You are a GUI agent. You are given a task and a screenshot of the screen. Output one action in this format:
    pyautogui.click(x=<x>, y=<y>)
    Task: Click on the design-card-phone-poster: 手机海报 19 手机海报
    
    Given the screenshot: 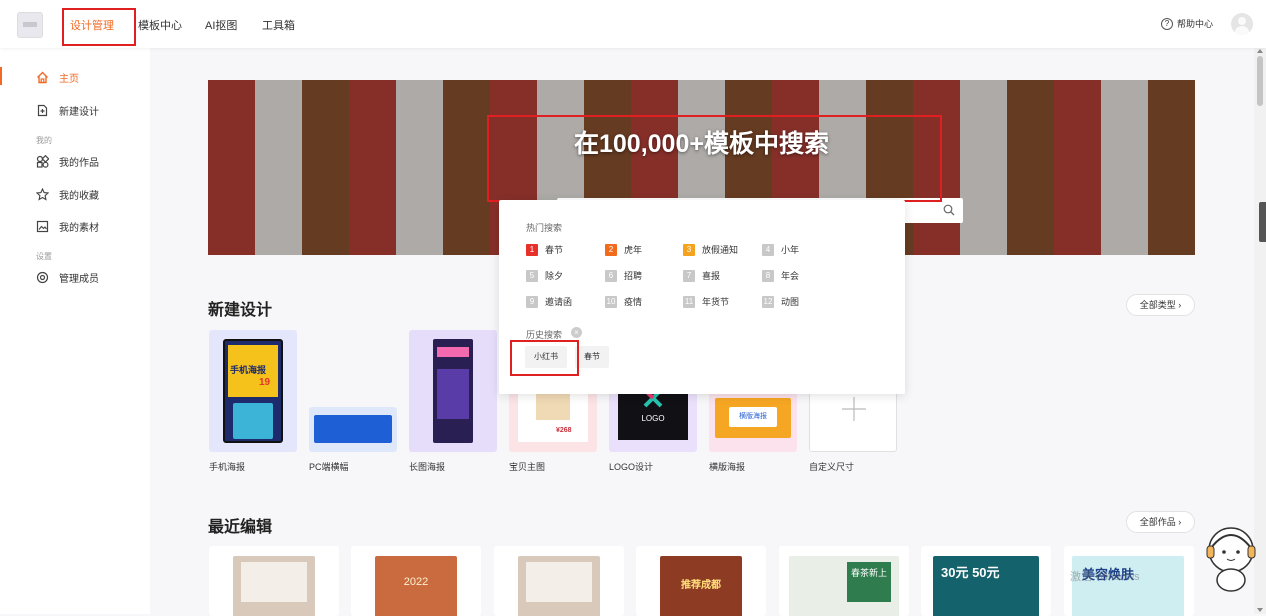 What is the action you would take?
    pyautogui.click(x=253, y=401)
    